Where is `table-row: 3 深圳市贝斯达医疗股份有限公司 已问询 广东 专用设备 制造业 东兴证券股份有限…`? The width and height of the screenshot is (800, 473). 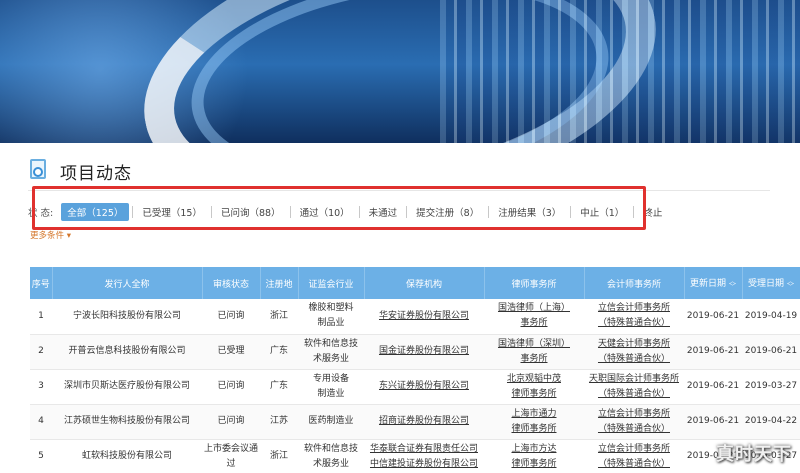
table-row: 3 深圳市贝斯达医疗股份有限公司 已问询 广东 专用设备 制造业 东兴证券股份有限… is located at coordinates (415, 387).